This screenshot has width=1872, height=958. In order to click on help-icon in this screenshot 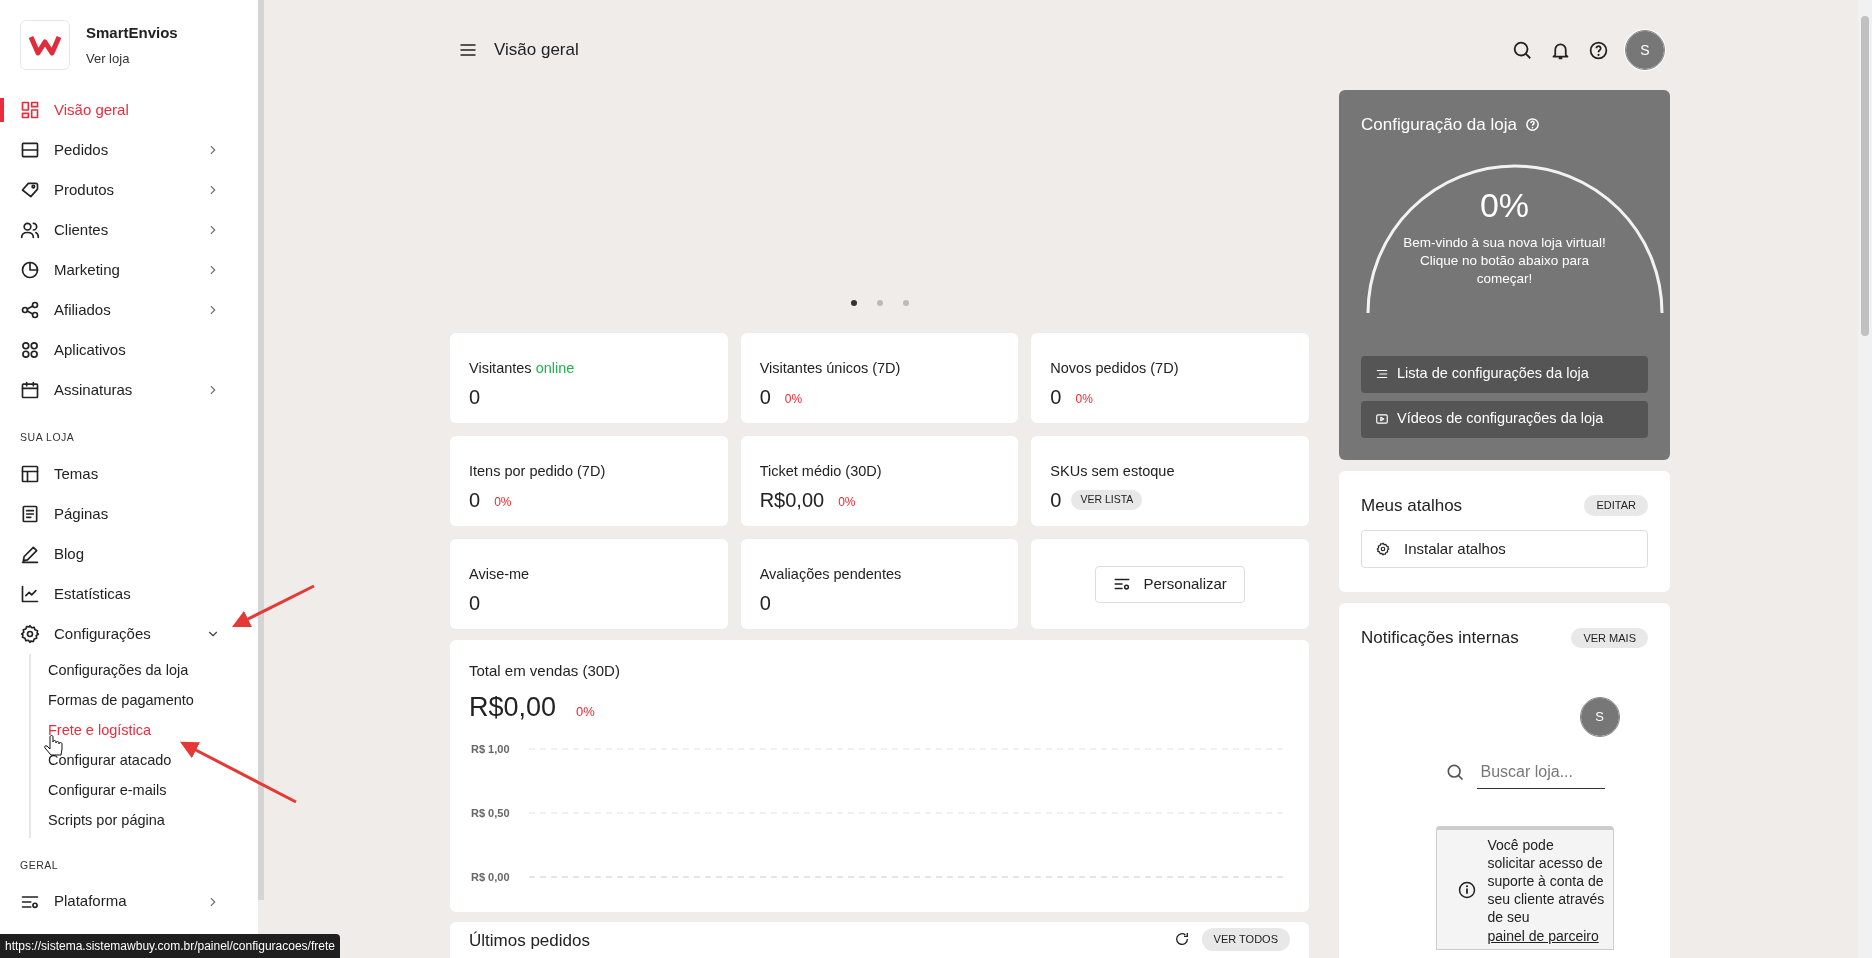, I will do `click(1598, 50)`.